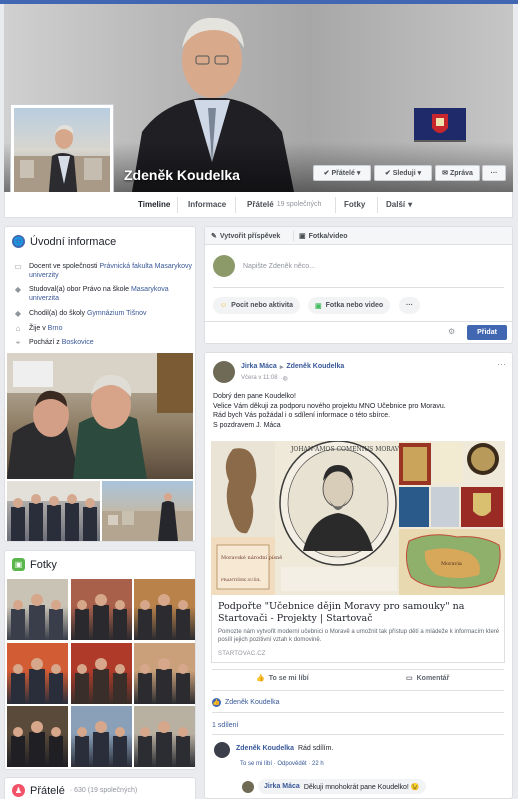 The image size is (518, 799). I want to click on profile-picture, so click(62, 155).